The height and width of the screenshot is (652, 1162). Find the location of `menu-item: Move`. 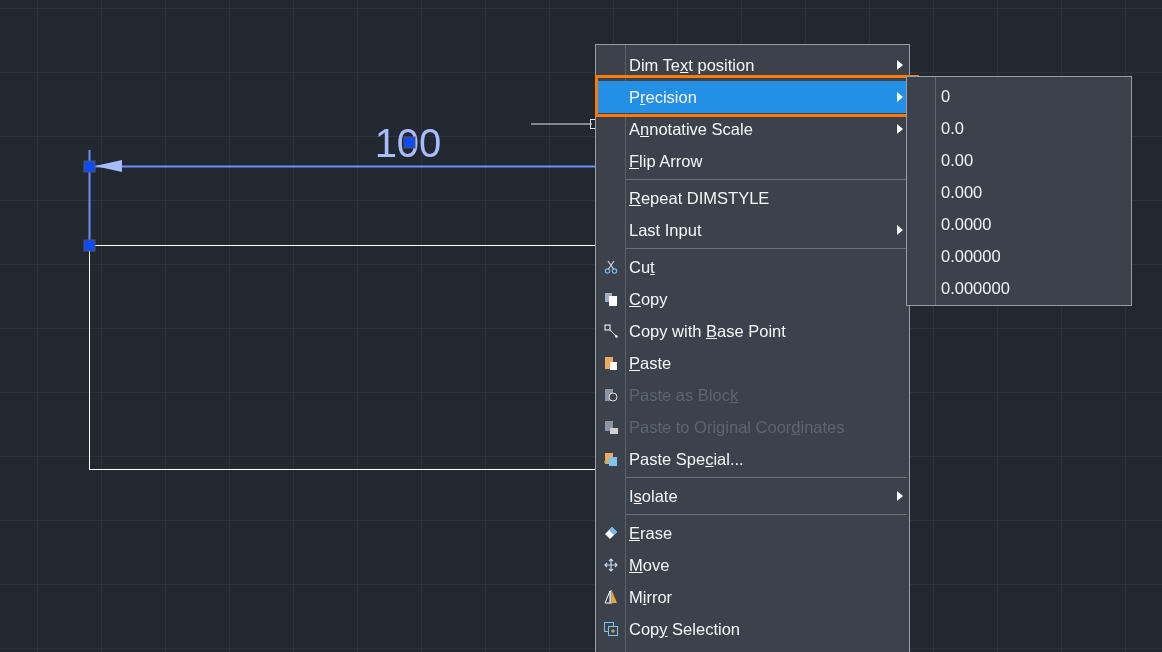

menu-item: Move is located at coordinates (766, 565).